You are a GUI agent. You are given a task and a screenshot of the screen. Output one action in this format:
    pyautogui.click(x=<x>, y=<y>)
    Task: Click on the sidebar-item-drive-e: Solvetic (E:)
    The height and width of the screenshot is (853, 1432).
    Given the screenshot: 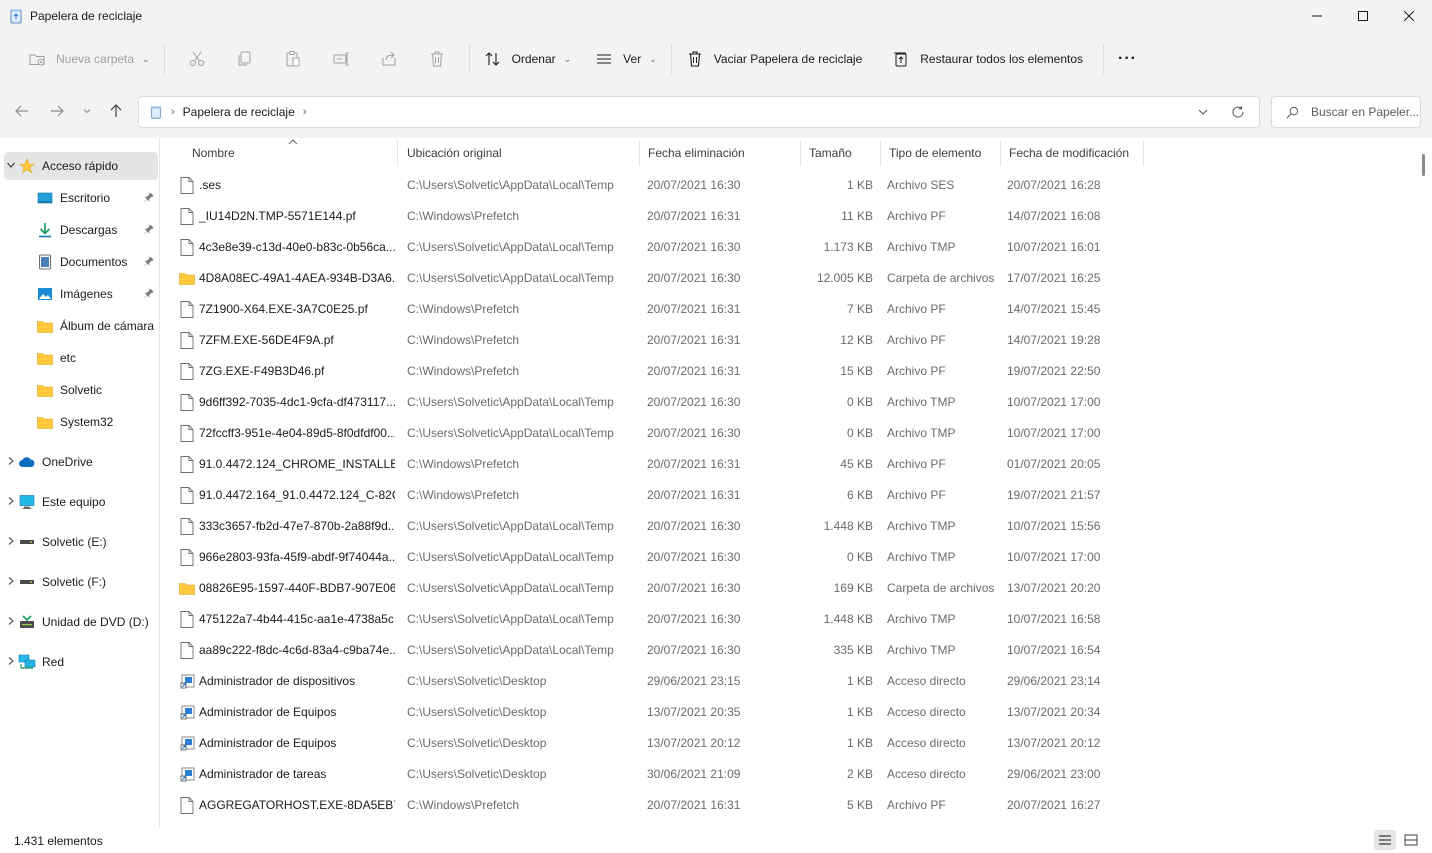 What is the action you would take?
    pyautogui.click(x=81, y=542)
    